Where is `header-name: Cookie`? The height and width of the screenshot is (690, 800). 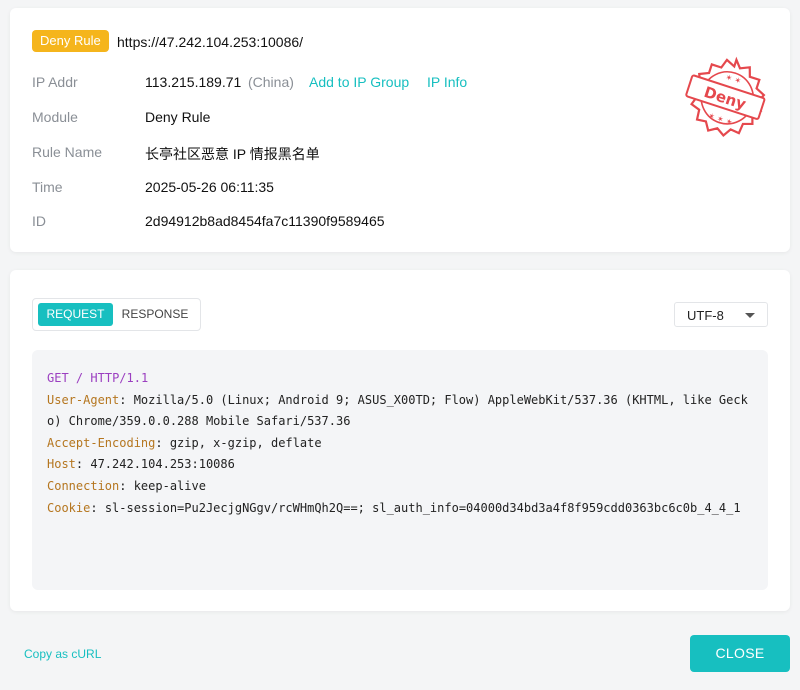
header-name: Cookie is located at coordinates (69, 507).